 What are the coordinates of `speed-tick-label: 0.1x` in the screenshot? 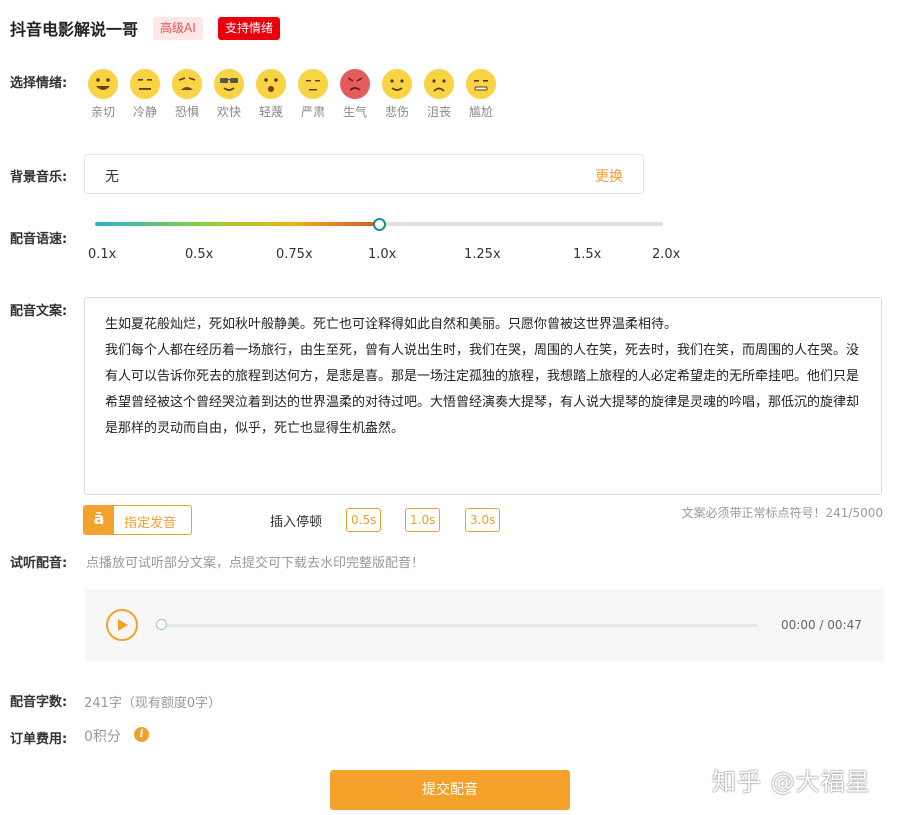 It's located at (102, 254).